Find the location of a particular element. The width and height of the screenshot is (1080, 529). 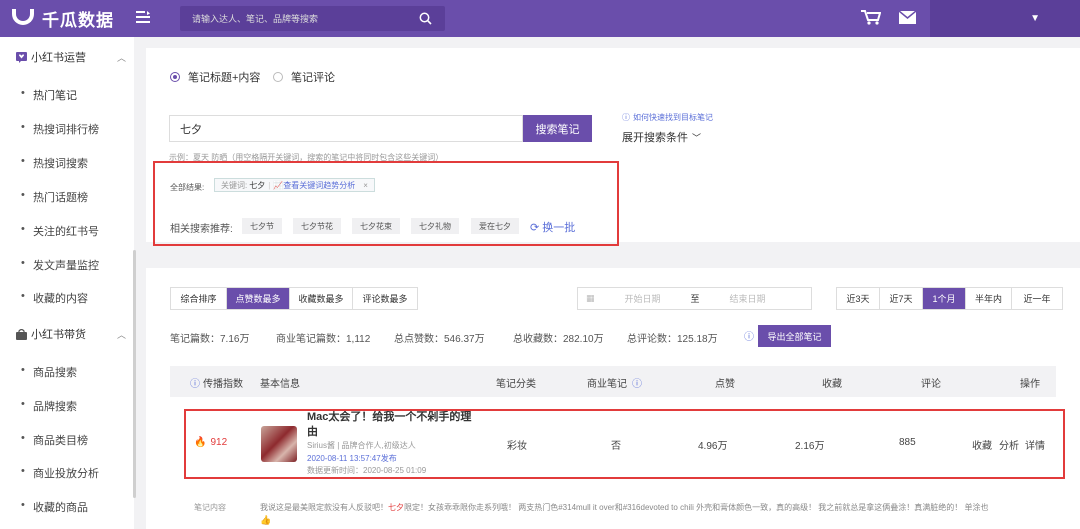

mail-icon is located at coordinates (907, 18).